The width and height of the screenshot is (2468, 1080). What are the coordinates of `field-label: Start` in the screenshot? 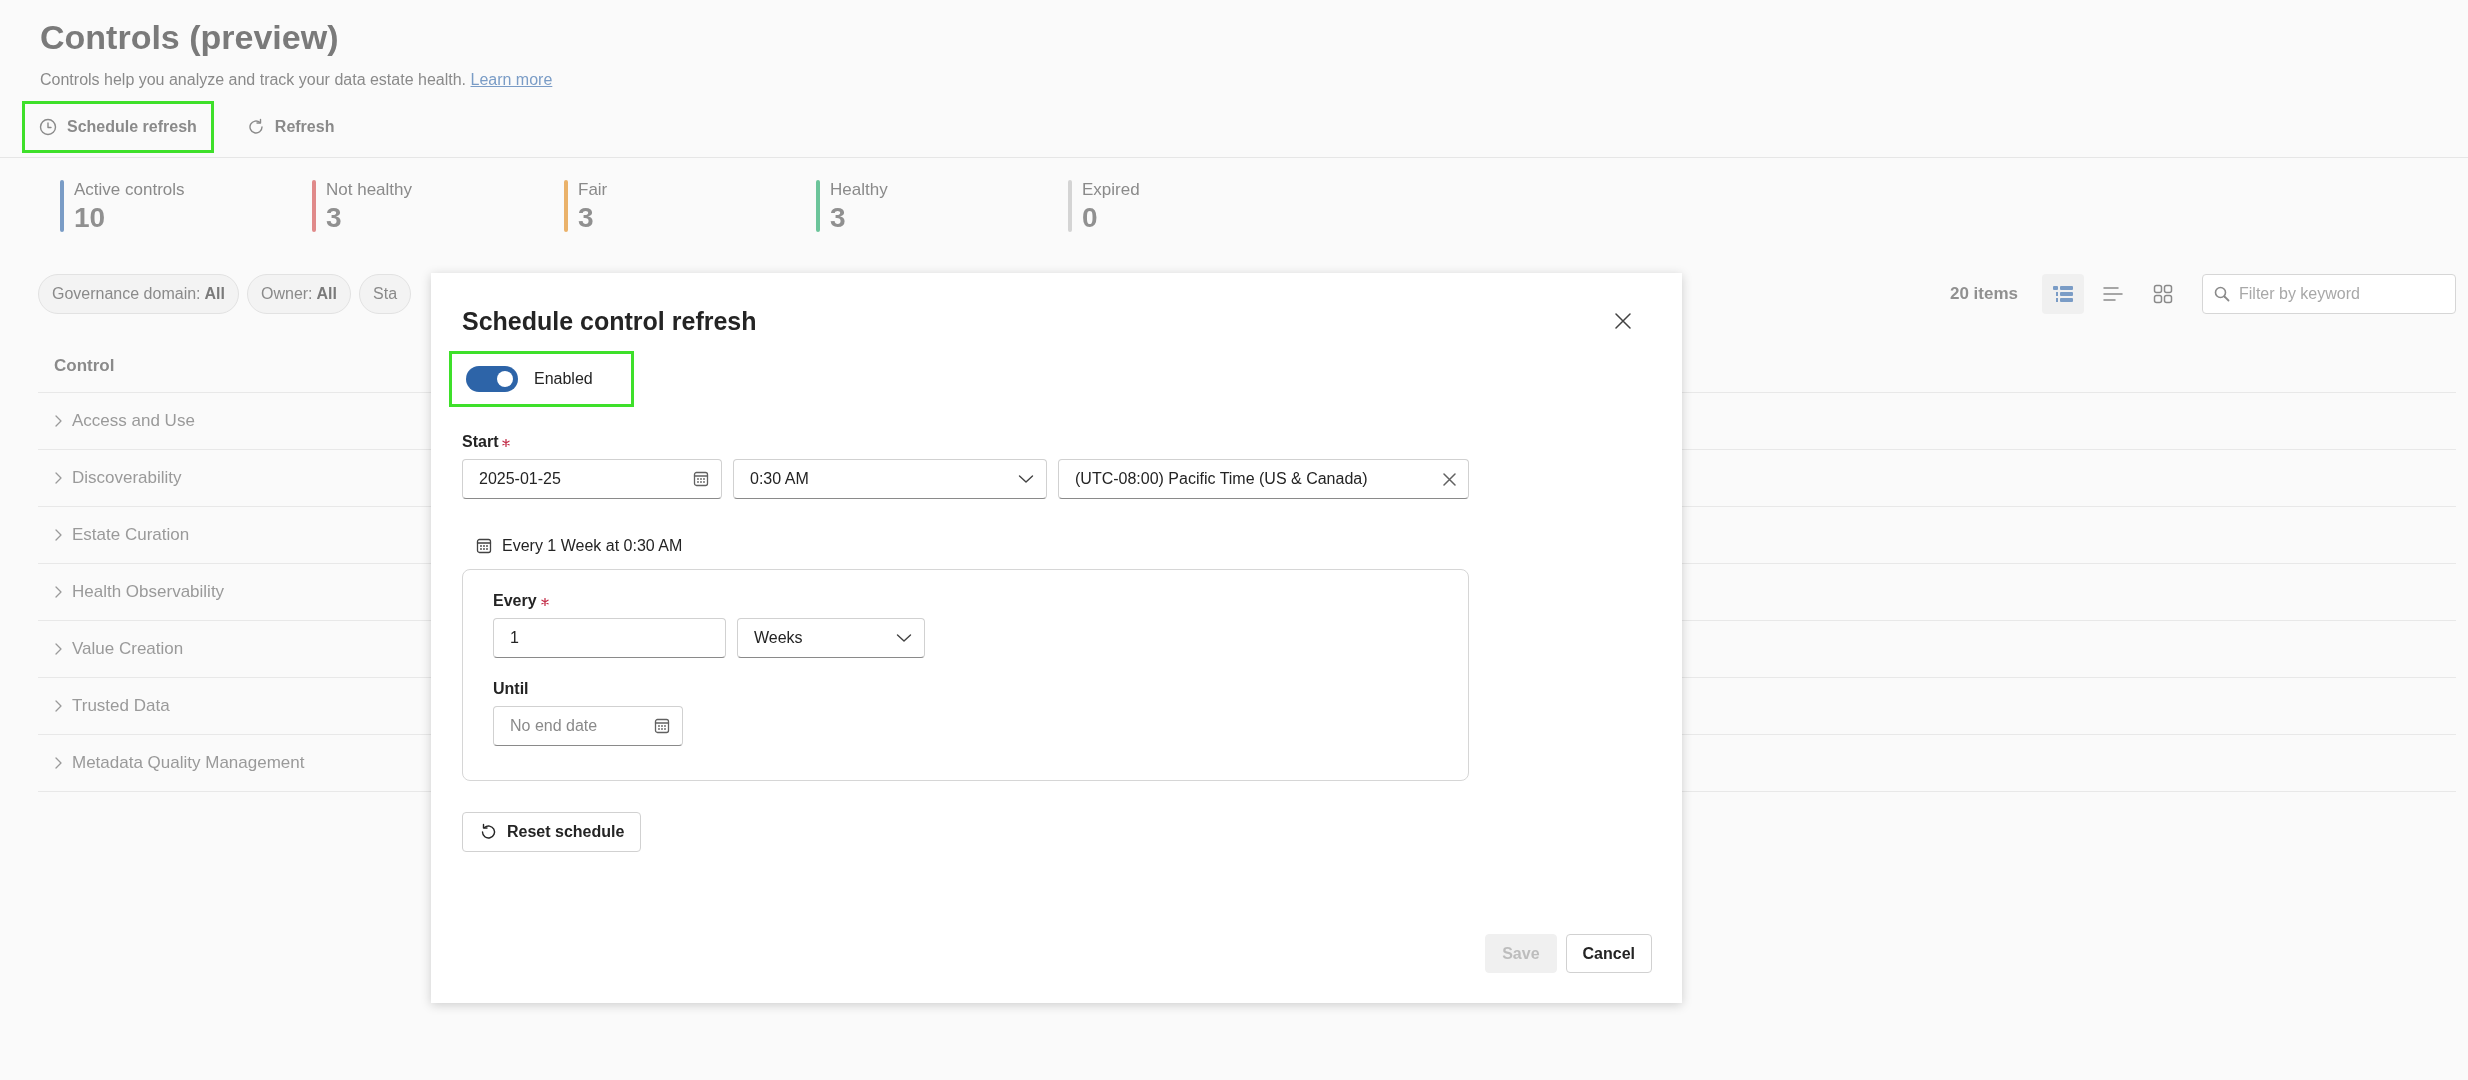 It's located at (480, 441).